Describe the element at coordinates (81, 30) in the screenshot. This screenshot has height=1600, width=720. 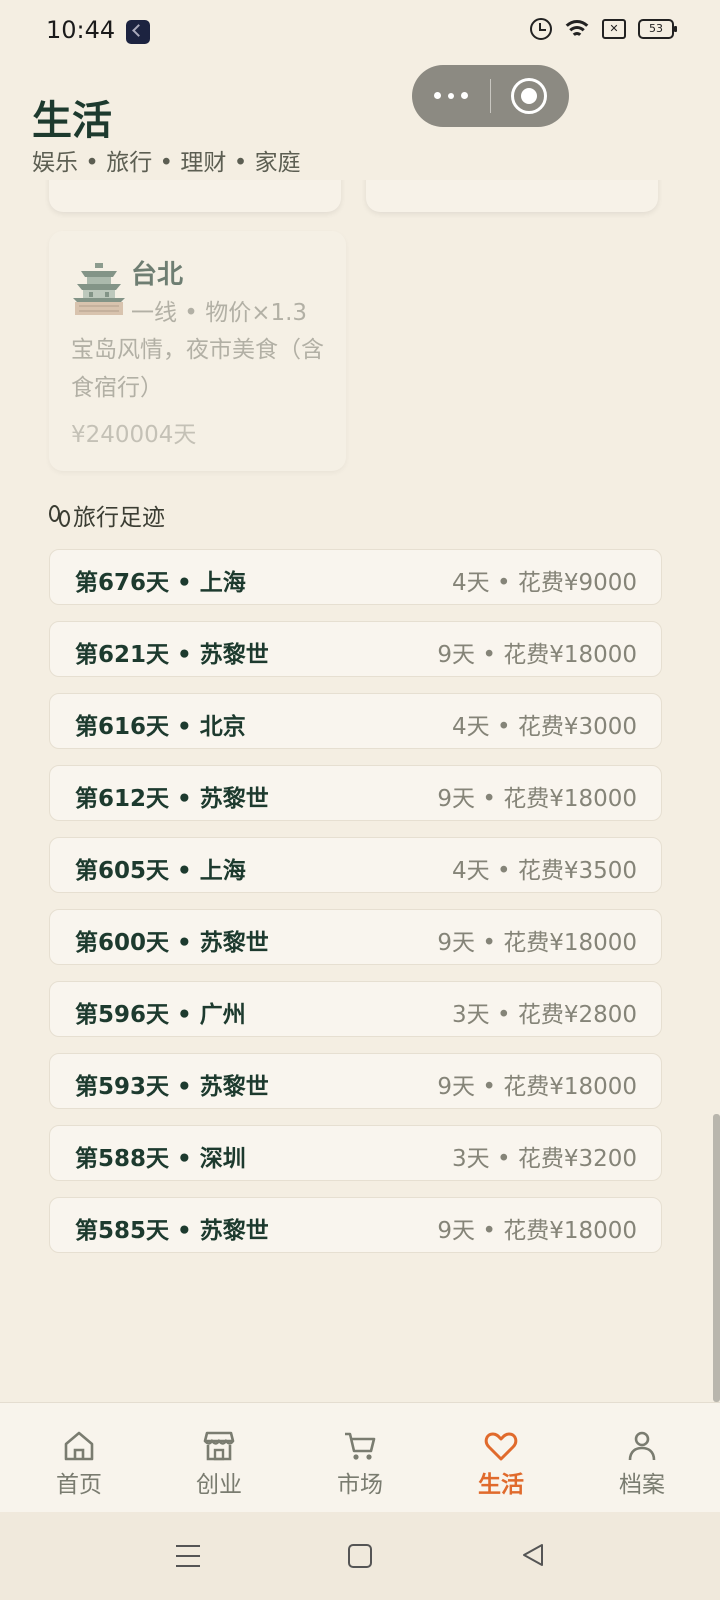
I see `status-time: 10:44` at that location.